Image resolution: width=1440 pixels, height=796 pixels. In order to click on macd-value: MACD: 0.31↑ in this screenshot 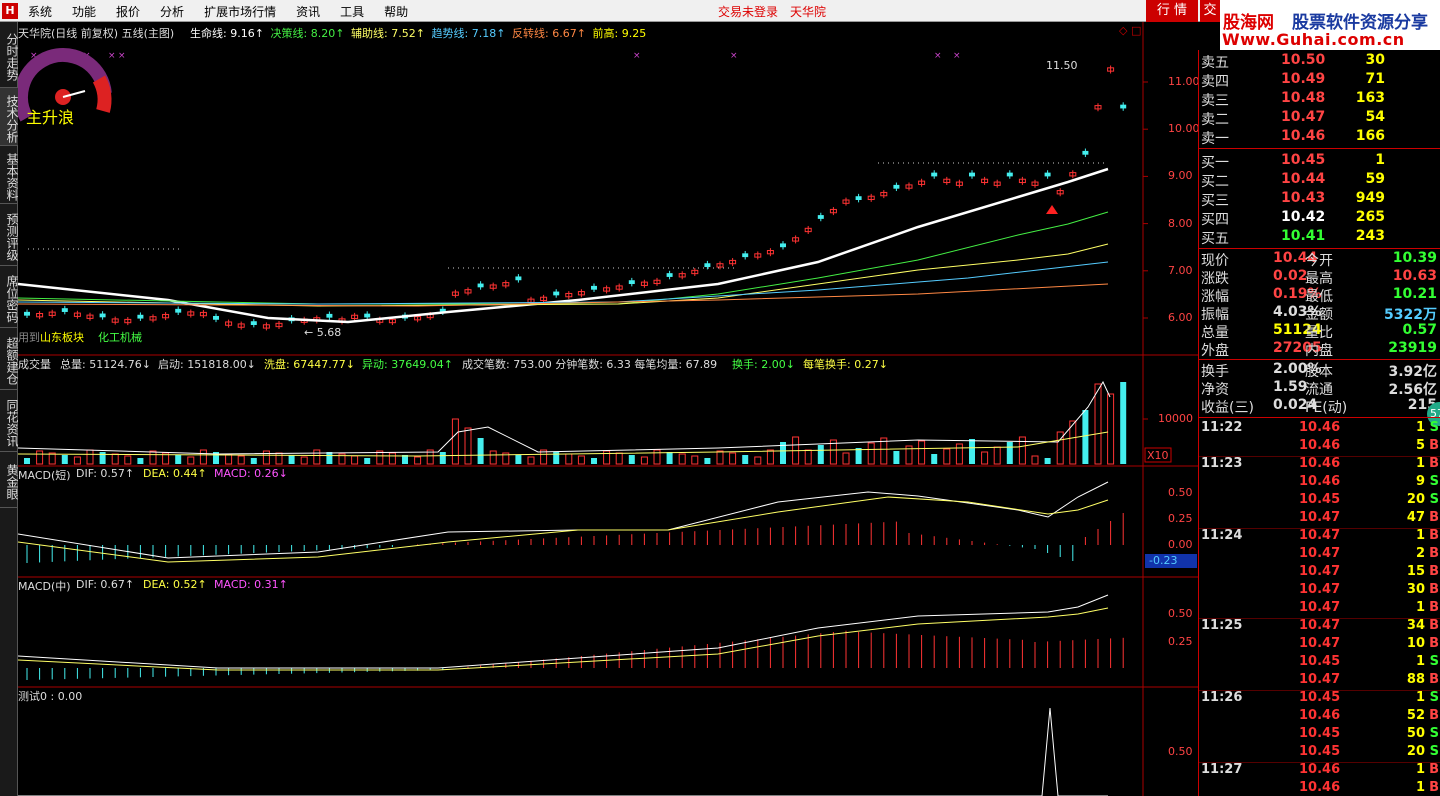, I will do `click(251, 584)`.